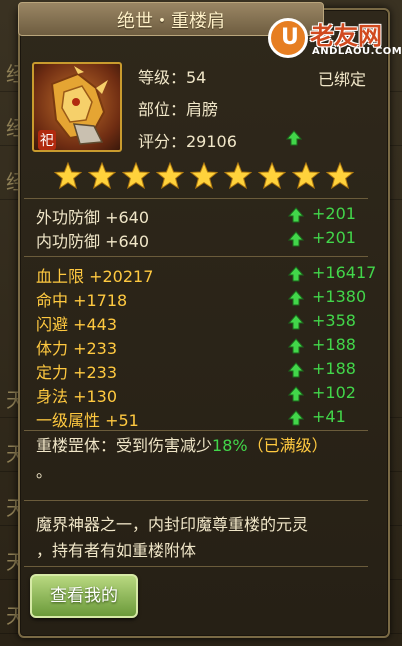 The width and height of the screenshot is (402, 646). I want to click on item-slot: 部位：肩膀, so click(178, 109).